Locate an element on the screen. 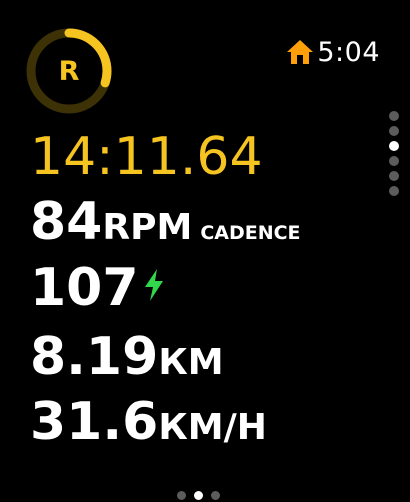  vertical-page-indicator is located at coordinates (394, 156).